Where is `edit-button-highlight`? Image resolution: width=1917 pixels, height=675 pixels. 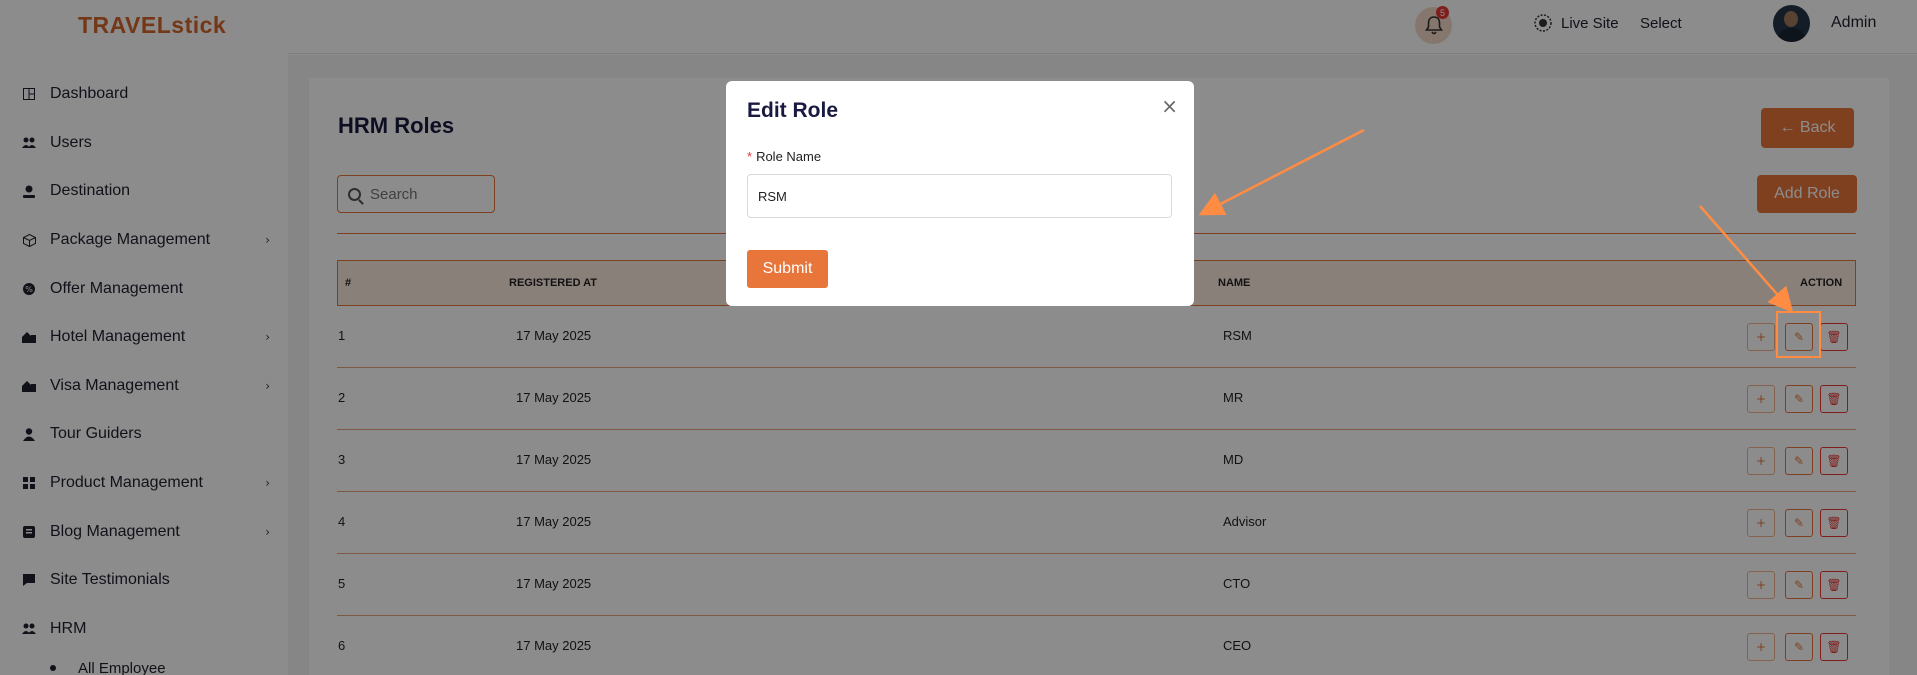 edit-button-highlight is located at coordinates (1798, 334).